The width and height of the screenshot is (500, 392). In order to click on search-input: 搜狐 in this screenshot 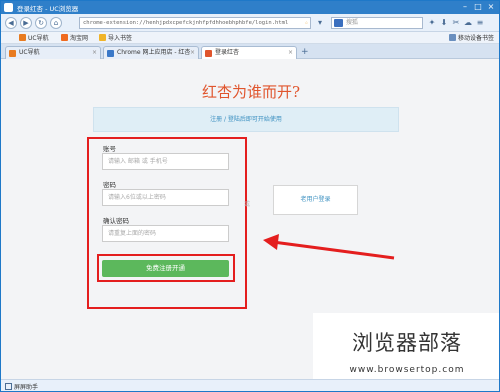, I will do `click(377, 23)`.